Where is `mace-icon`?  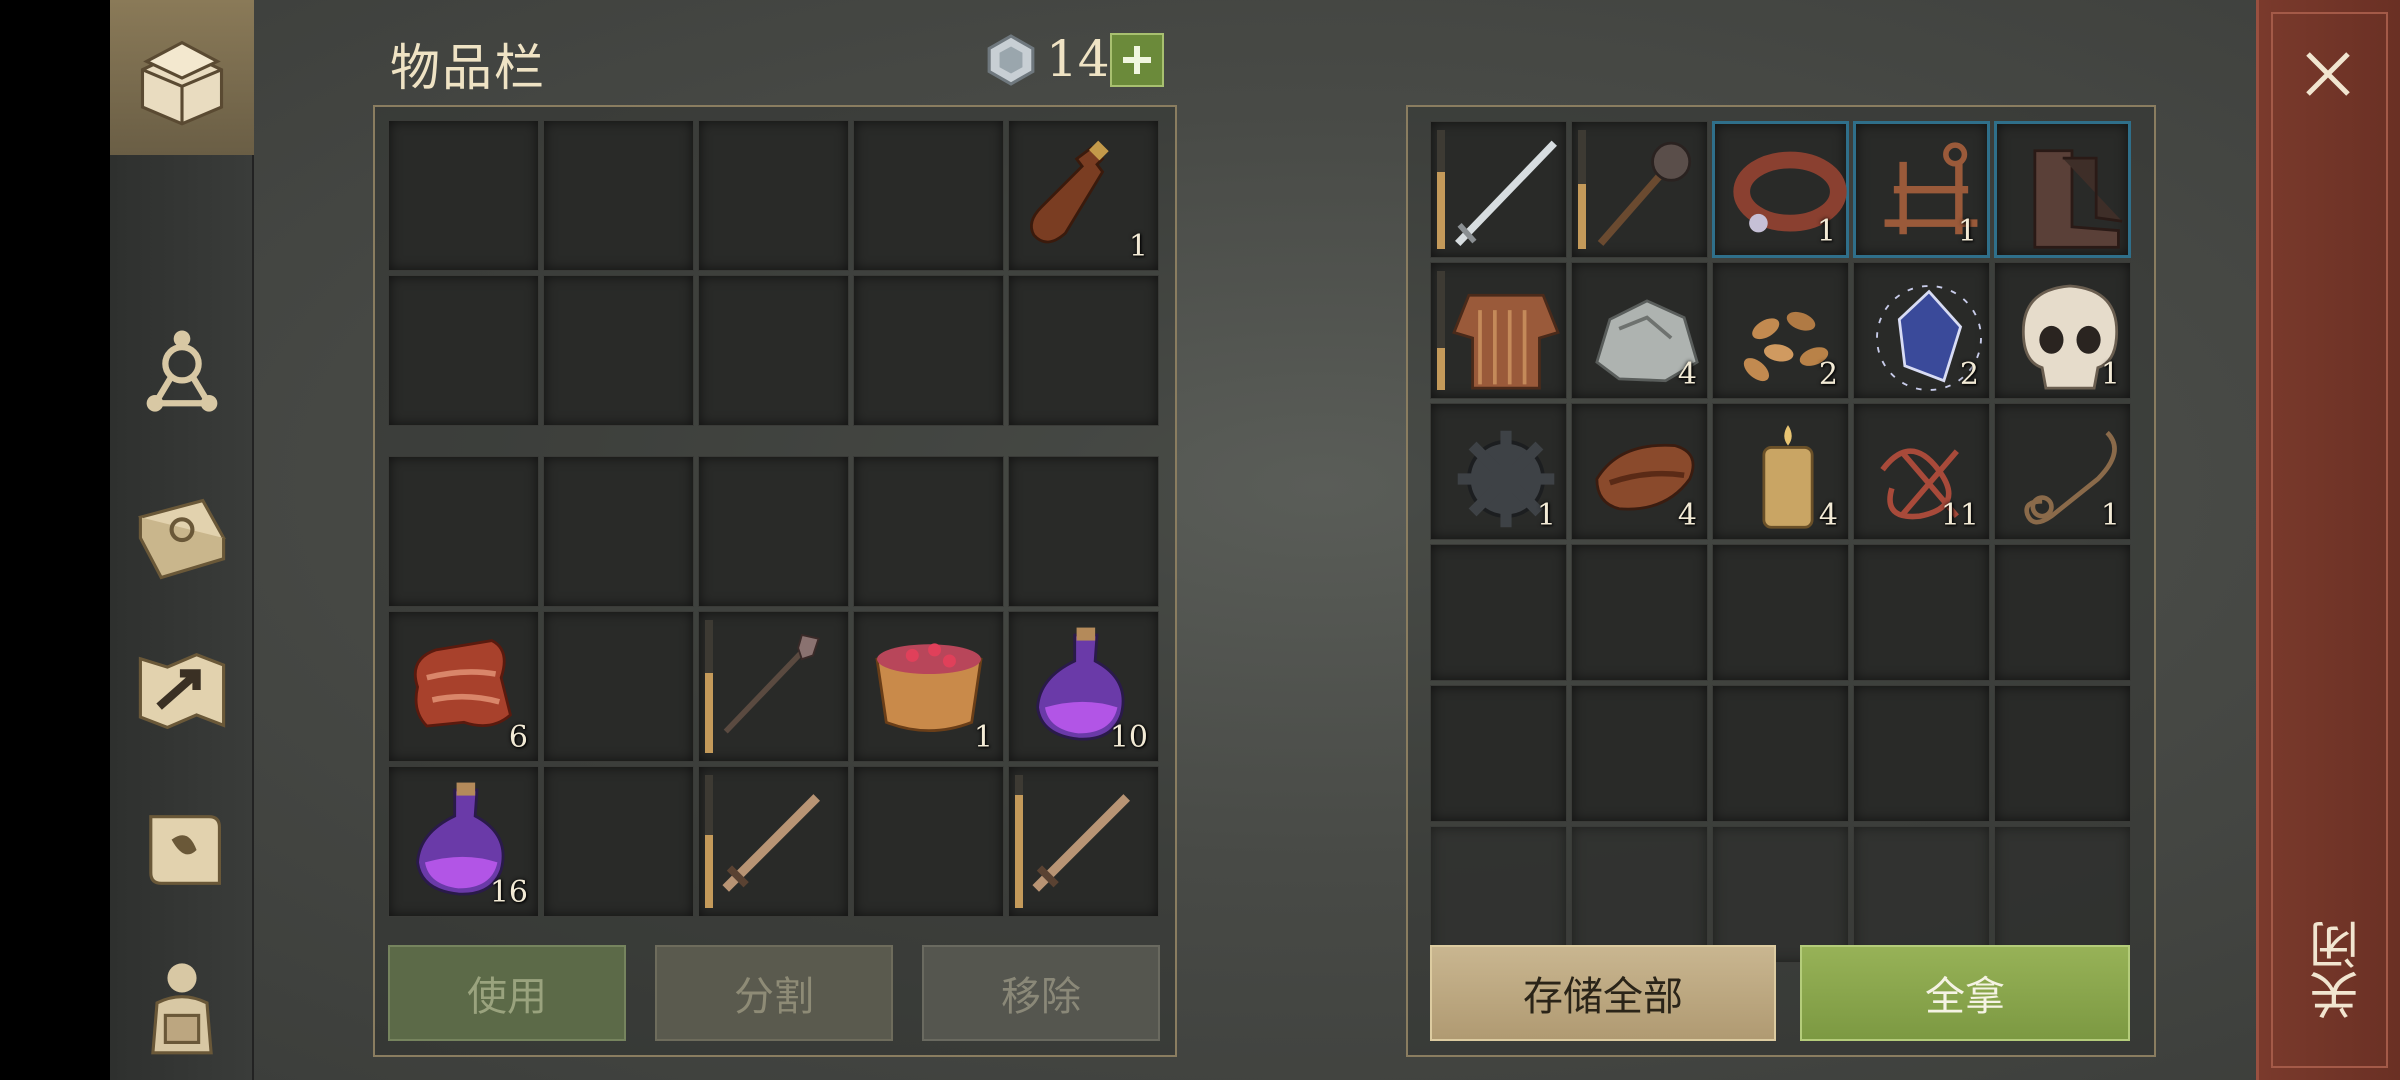
mace-icon is located at coordinates (1644, 193).